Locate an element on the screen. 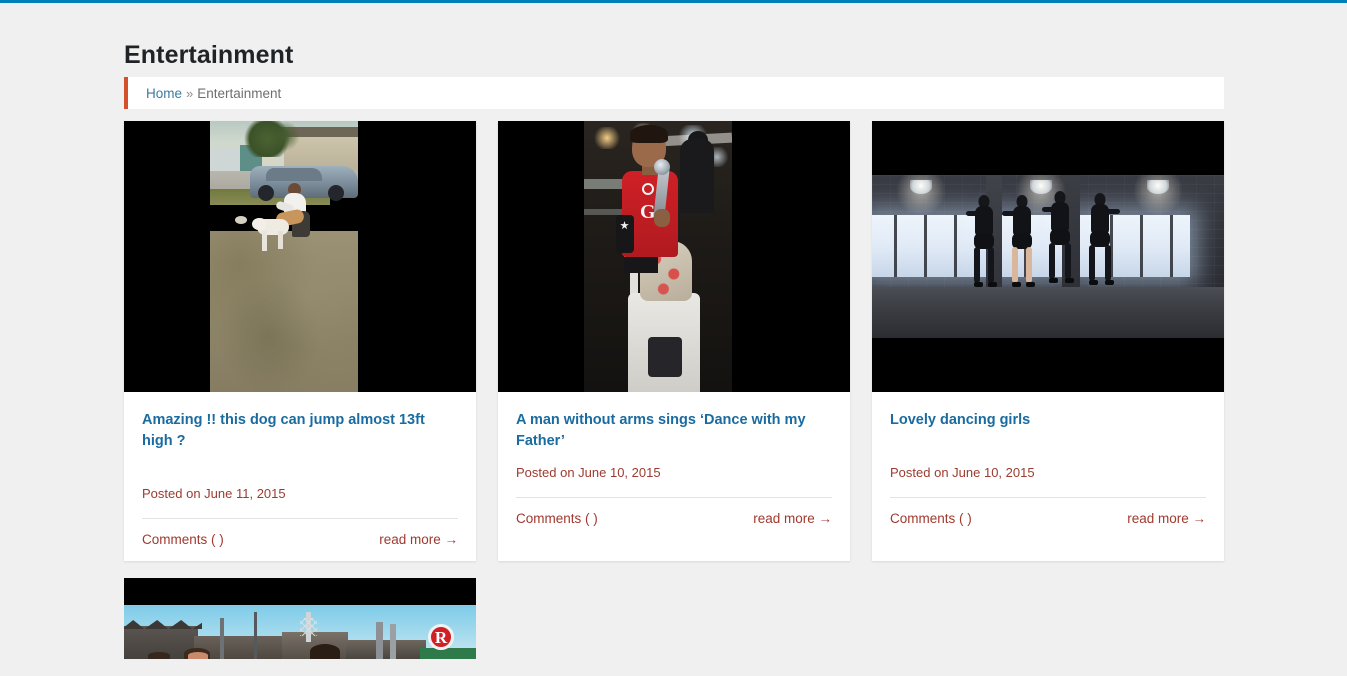 This screenshot has height=676, width=1347. breadcrumb-link-home: Home is located at coordinates (164, 93).